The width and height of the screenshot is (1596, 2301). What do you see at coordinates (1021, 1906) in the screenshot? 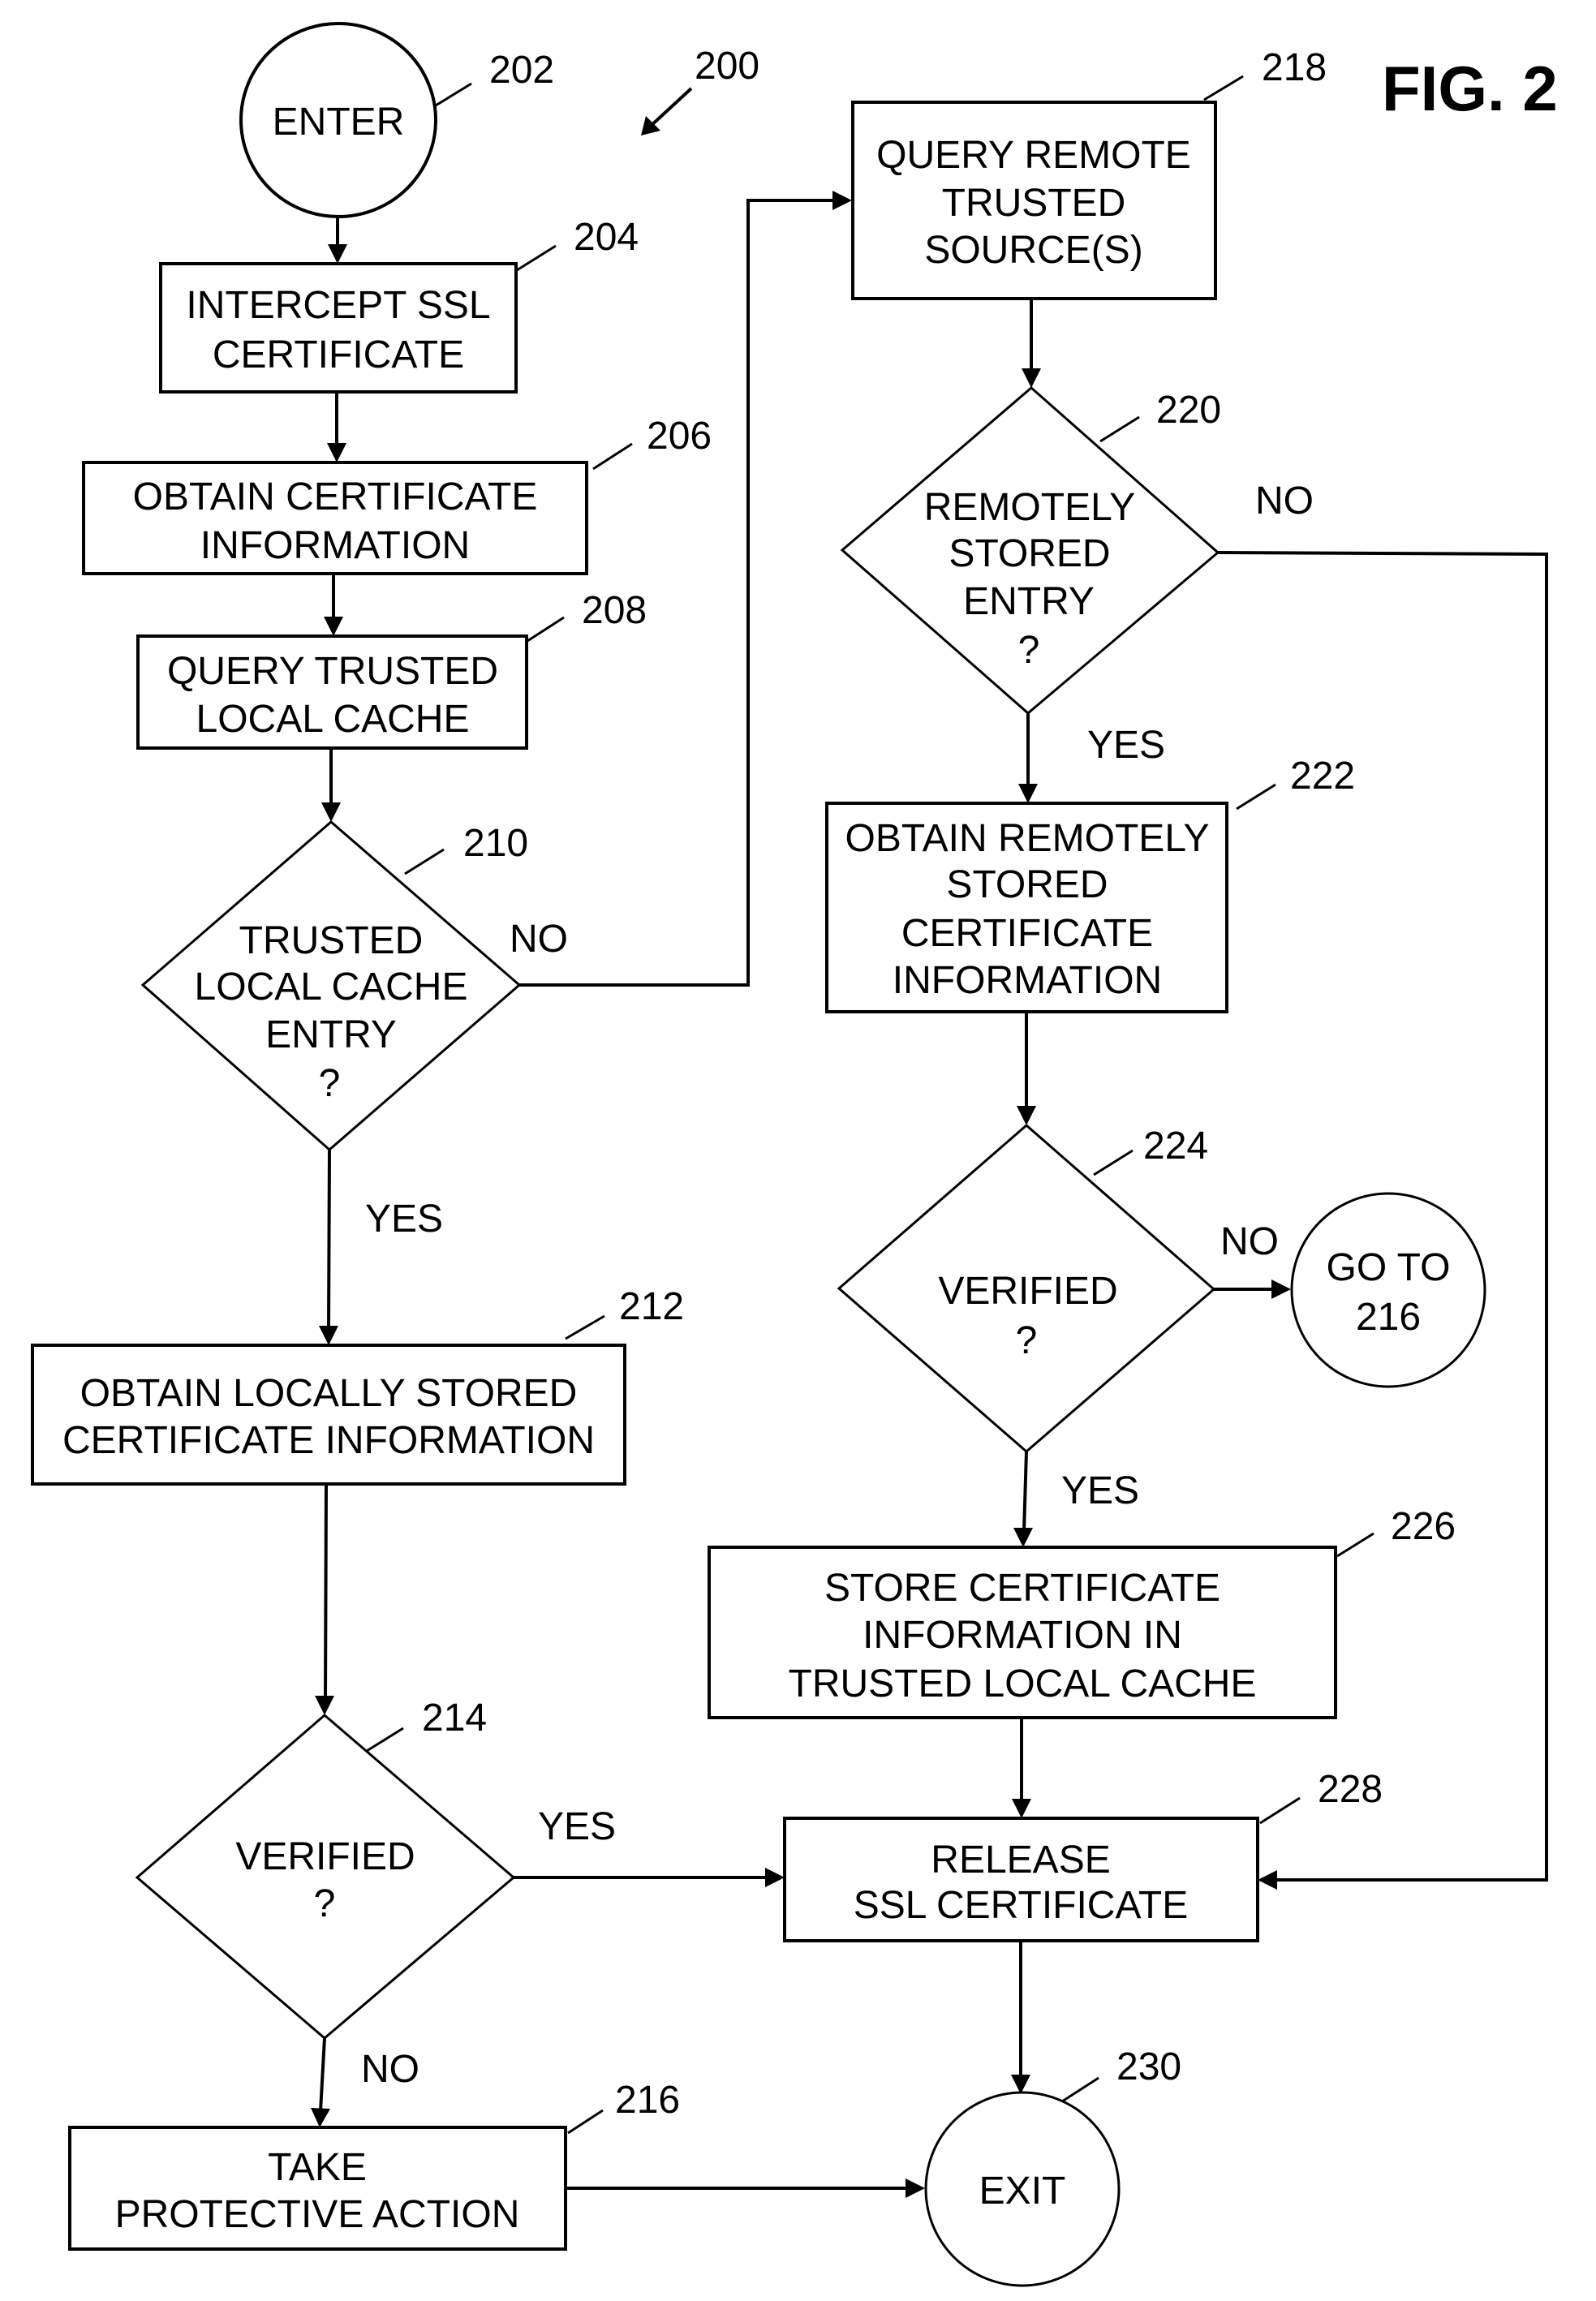
I see `node-text: SSL CERTIFICATE` at bounding box center [1021, 1906].